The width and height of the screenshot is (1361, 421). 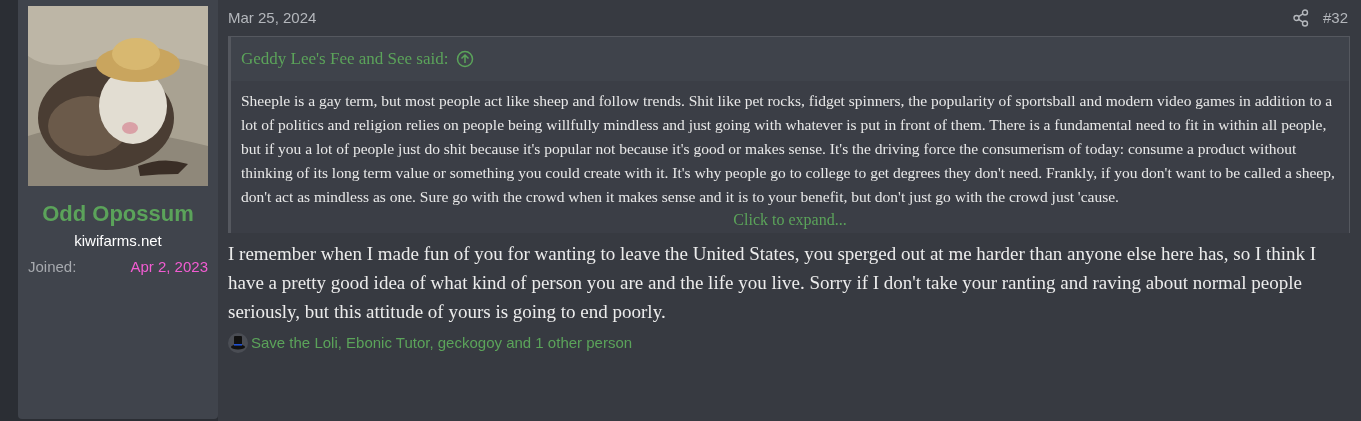 I want to click on share-icon, so click(x=1300, y=18).